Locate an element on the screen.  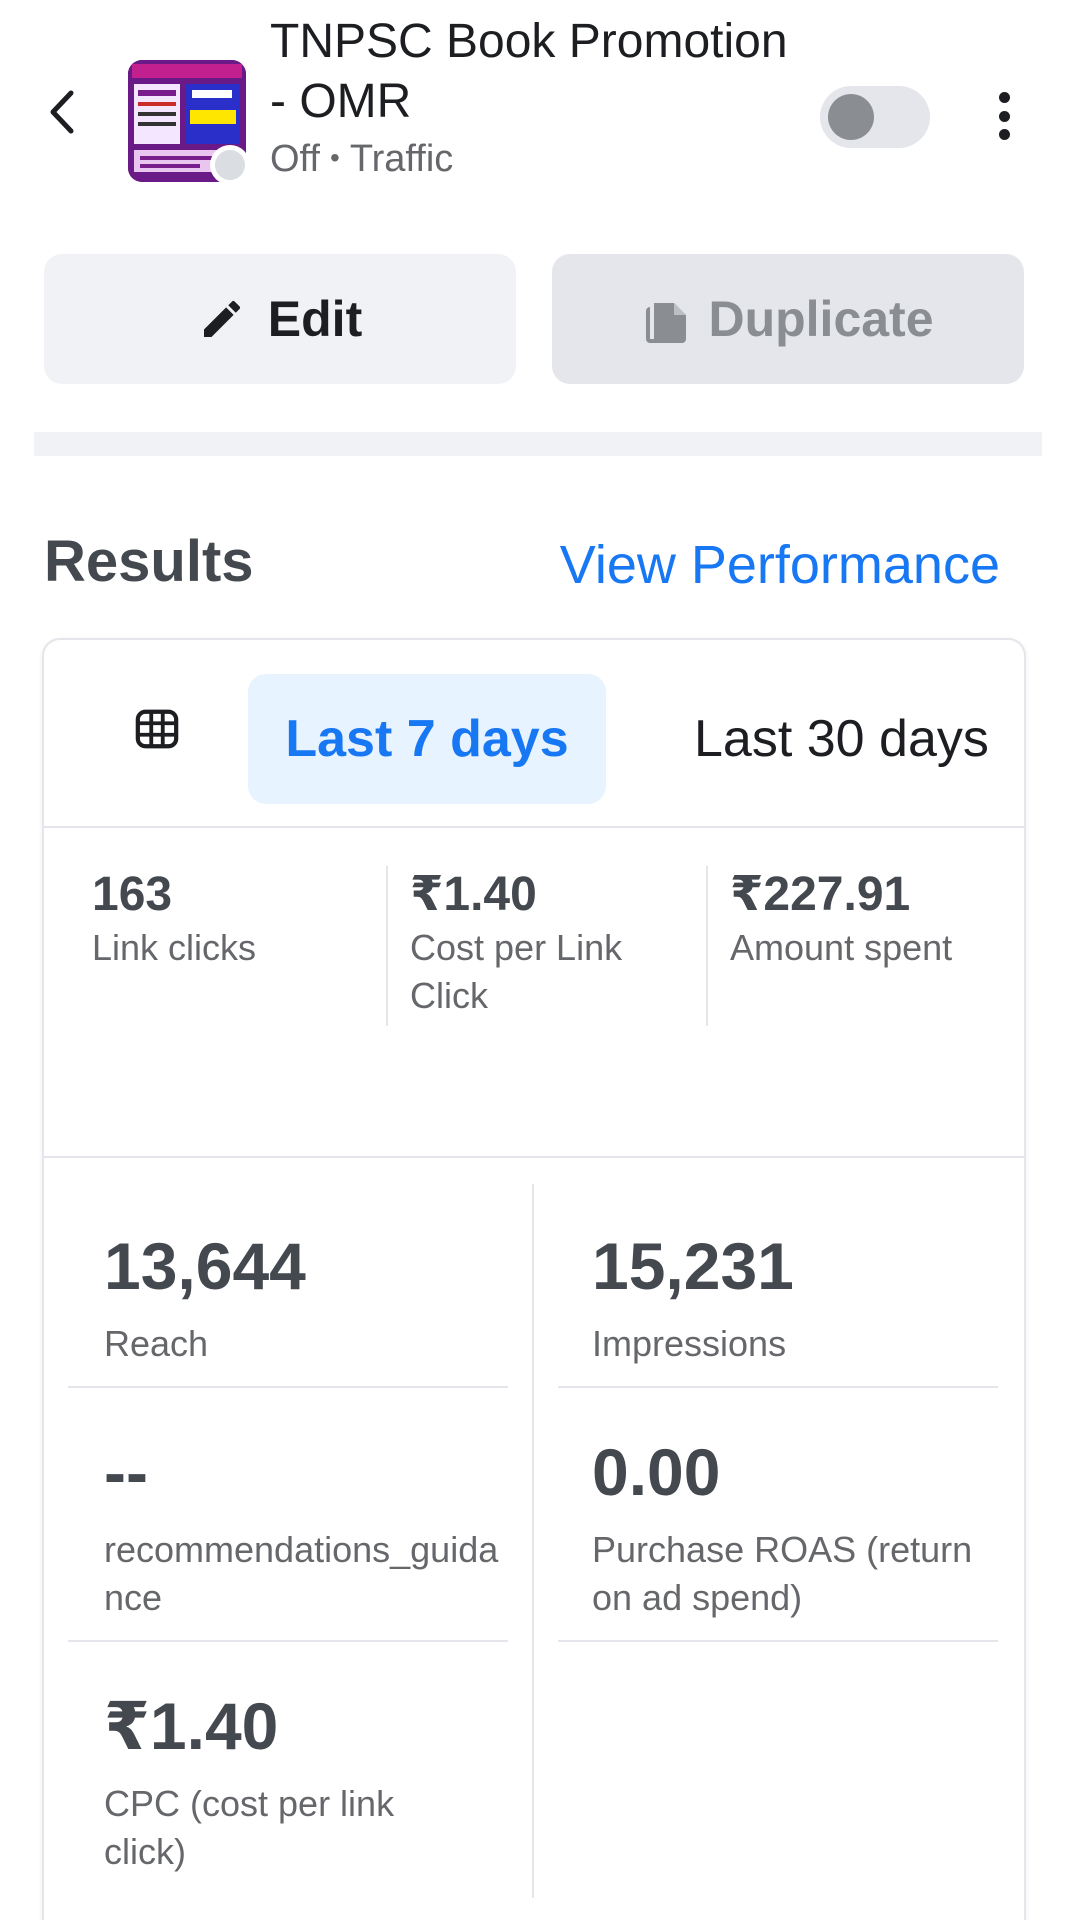
edit-button: Edit is located at coordinates (280, 319).